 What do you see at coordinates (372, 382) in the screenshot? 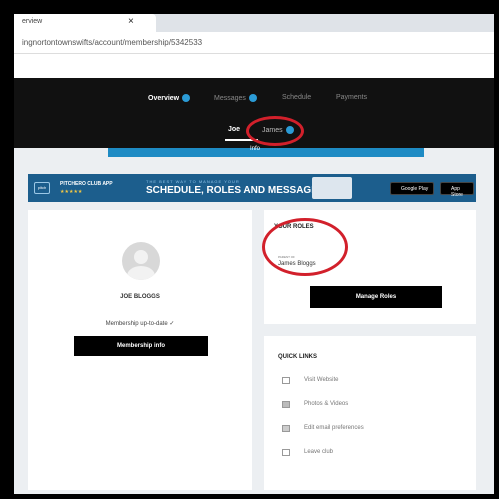
I see `quick-link-visit-website: Visit Website` at bounding box center [372, 382].